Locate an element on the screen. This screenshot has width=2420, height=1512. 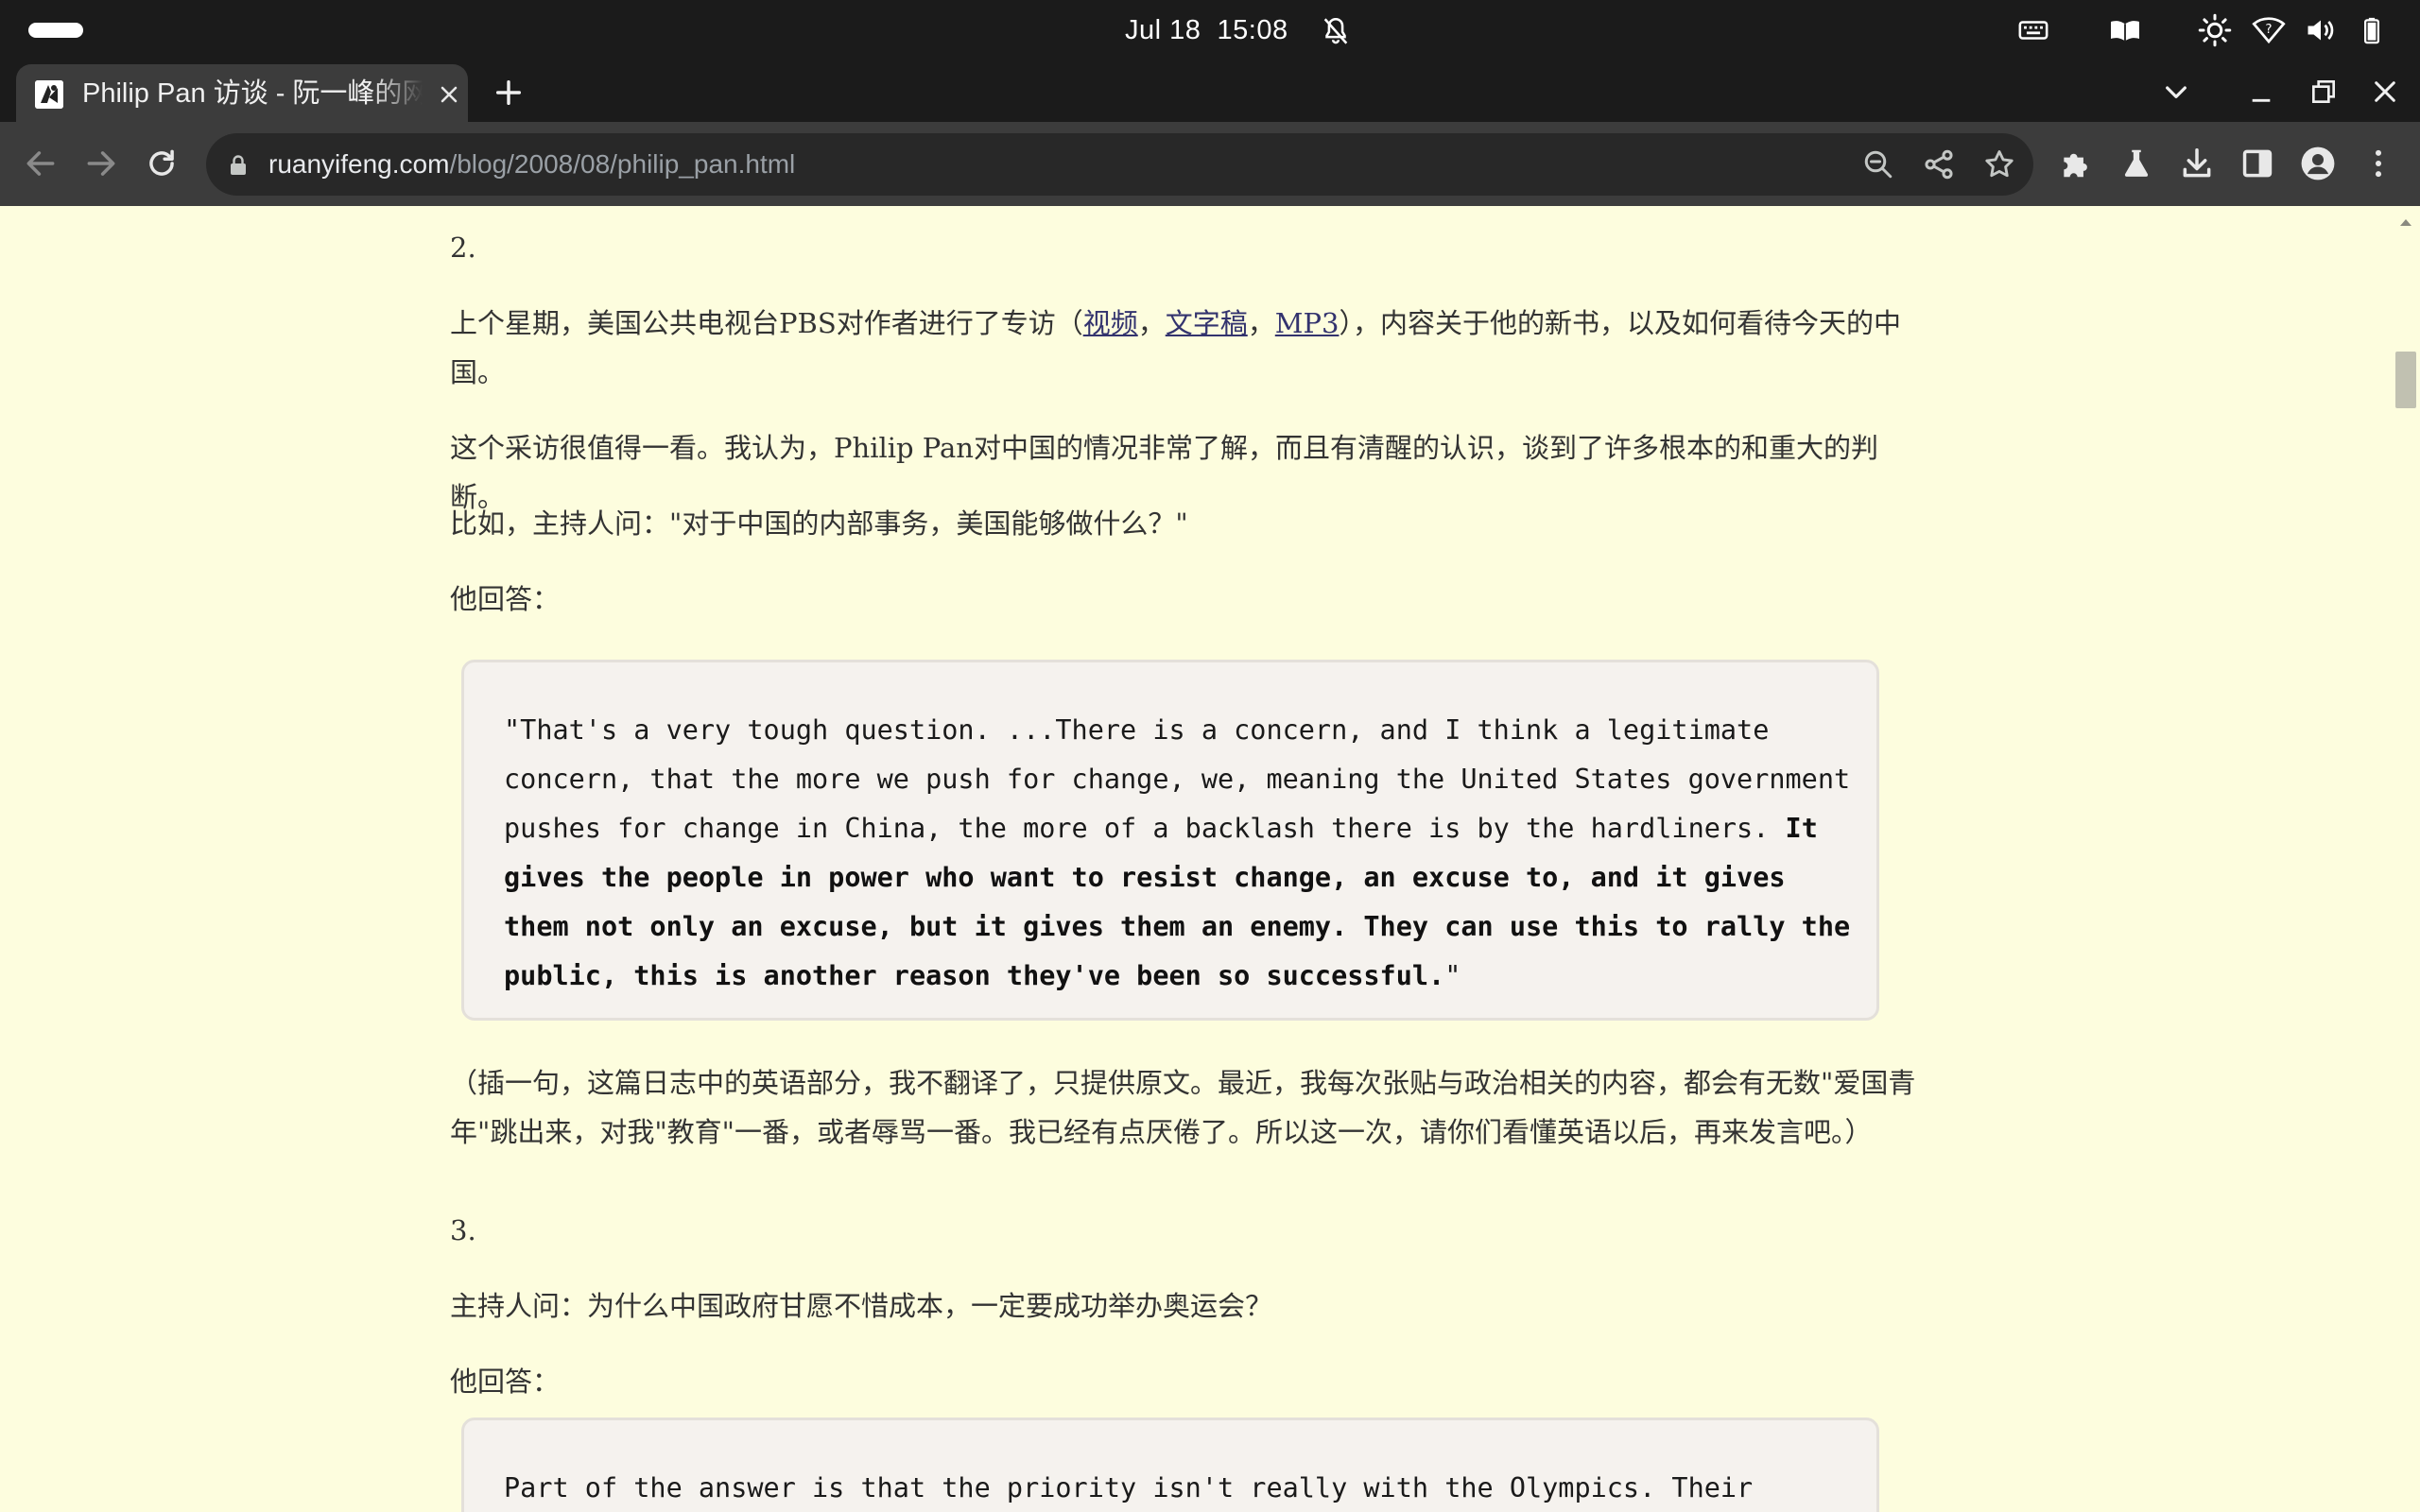
forward-arrow-icon is located at coordinates (101, 163).